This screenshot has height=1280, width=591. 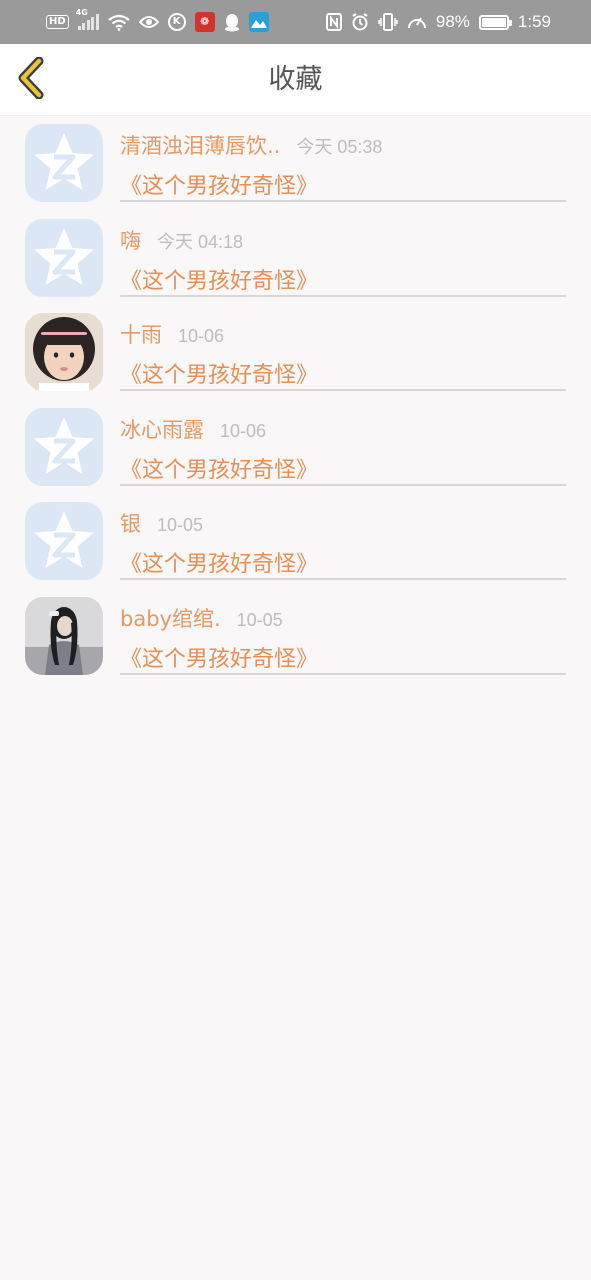 What do you see at coordinates (176, 22) in the screenshot?
I see `k-icon: K` at bounding box center [176, 22].